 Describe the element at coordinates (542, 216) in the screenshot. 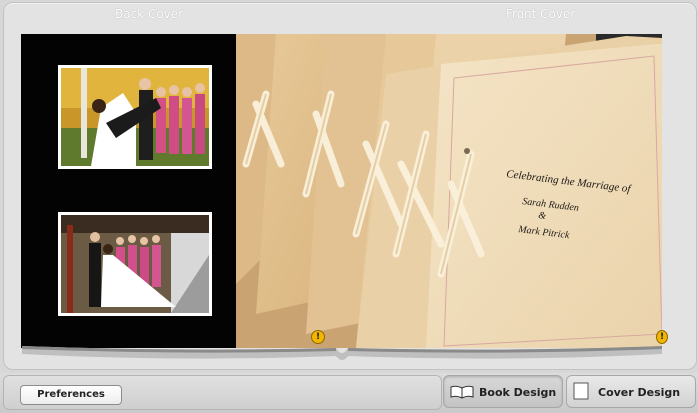

I see `cover-ampersand: &` at that location.